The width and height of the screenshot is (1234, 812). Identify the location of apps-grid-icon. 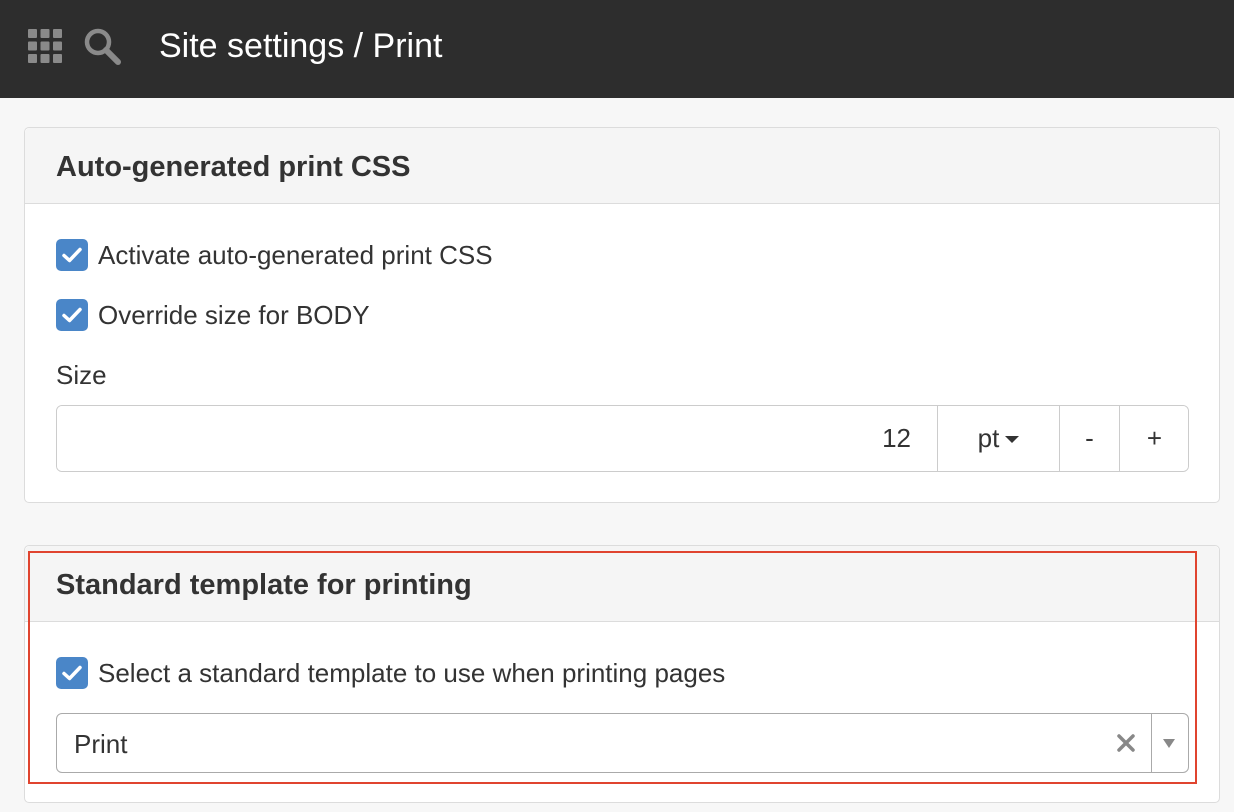
(45, 46).